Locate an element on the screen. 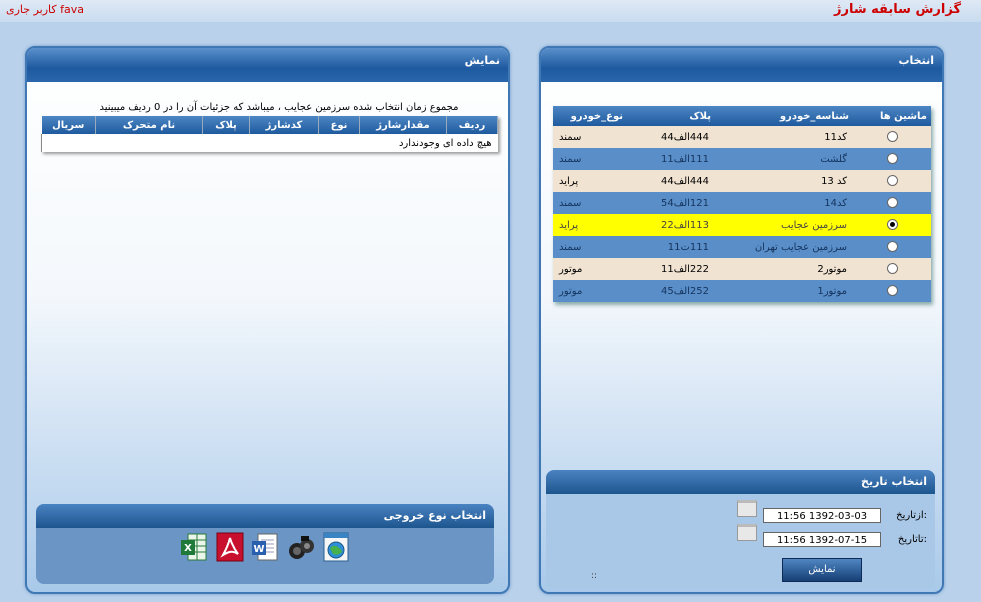 This screenshot has width=981, height=602. export-panel: انتخاب نوع خروجی W X is located at coordinates (265, 544).